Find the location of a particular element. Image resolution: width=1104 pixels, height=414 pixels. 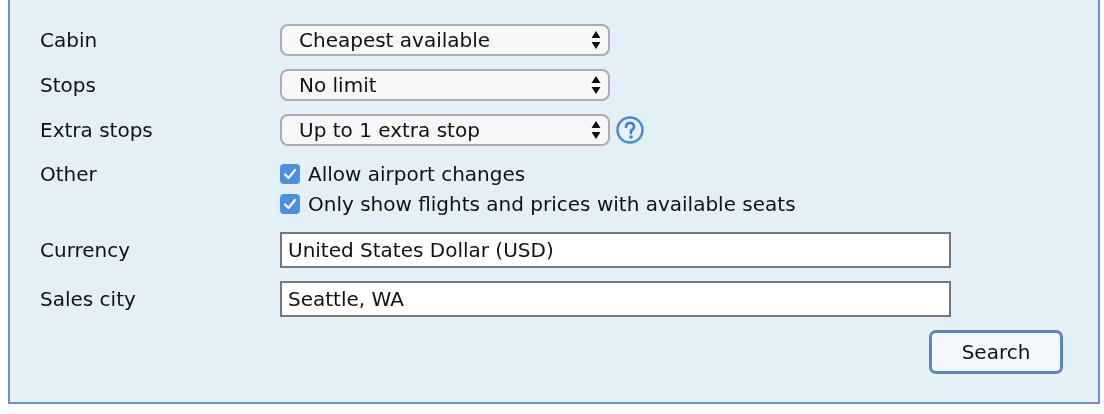

search-button: Search is located at coordinates (996, 352).